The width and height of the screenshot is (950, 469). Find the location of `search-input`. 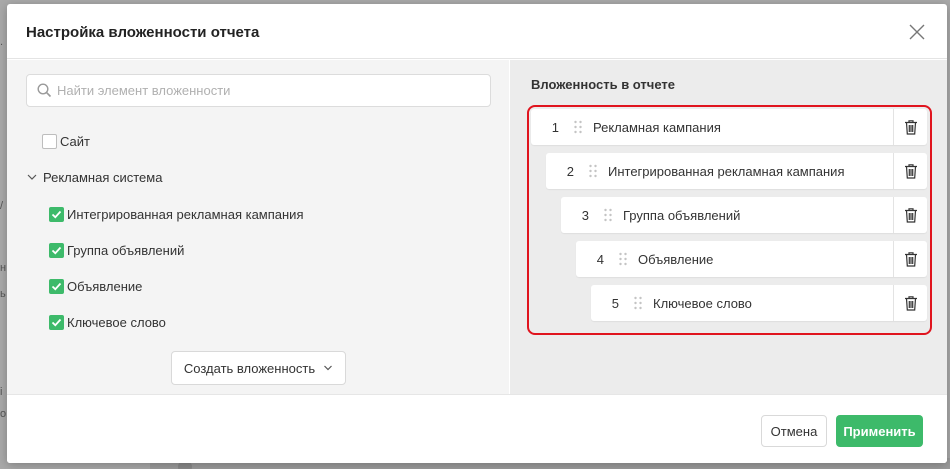

search-input is located at coordinates (269, 90).